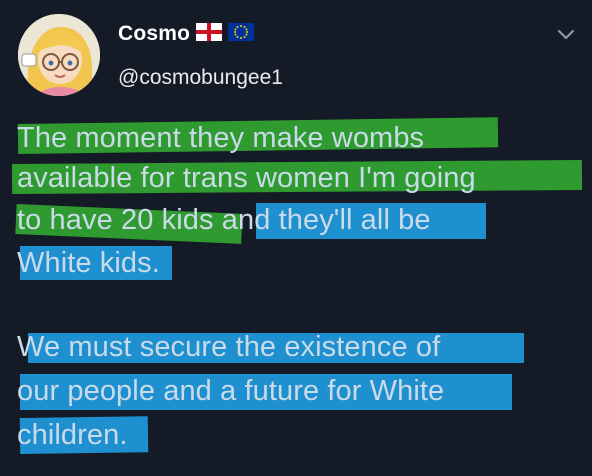  I want to click on chevron-down-icon, so click(566, 35).